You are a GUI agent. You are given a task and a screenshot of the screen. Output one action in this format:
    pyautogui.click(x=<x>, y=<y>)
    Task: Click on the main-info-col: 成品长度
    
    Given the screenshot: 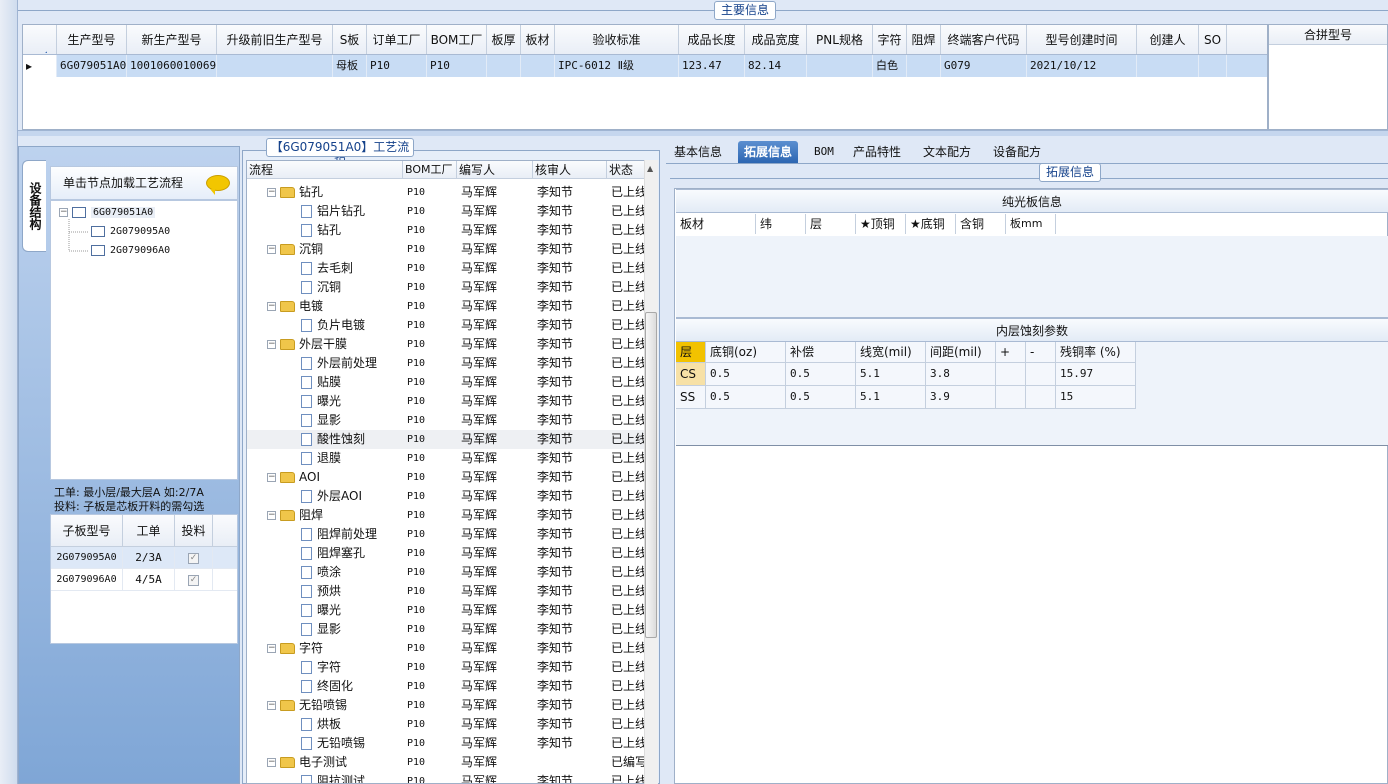 What is the action you would take?
    pyautogui.click(x=712, y=39)
    